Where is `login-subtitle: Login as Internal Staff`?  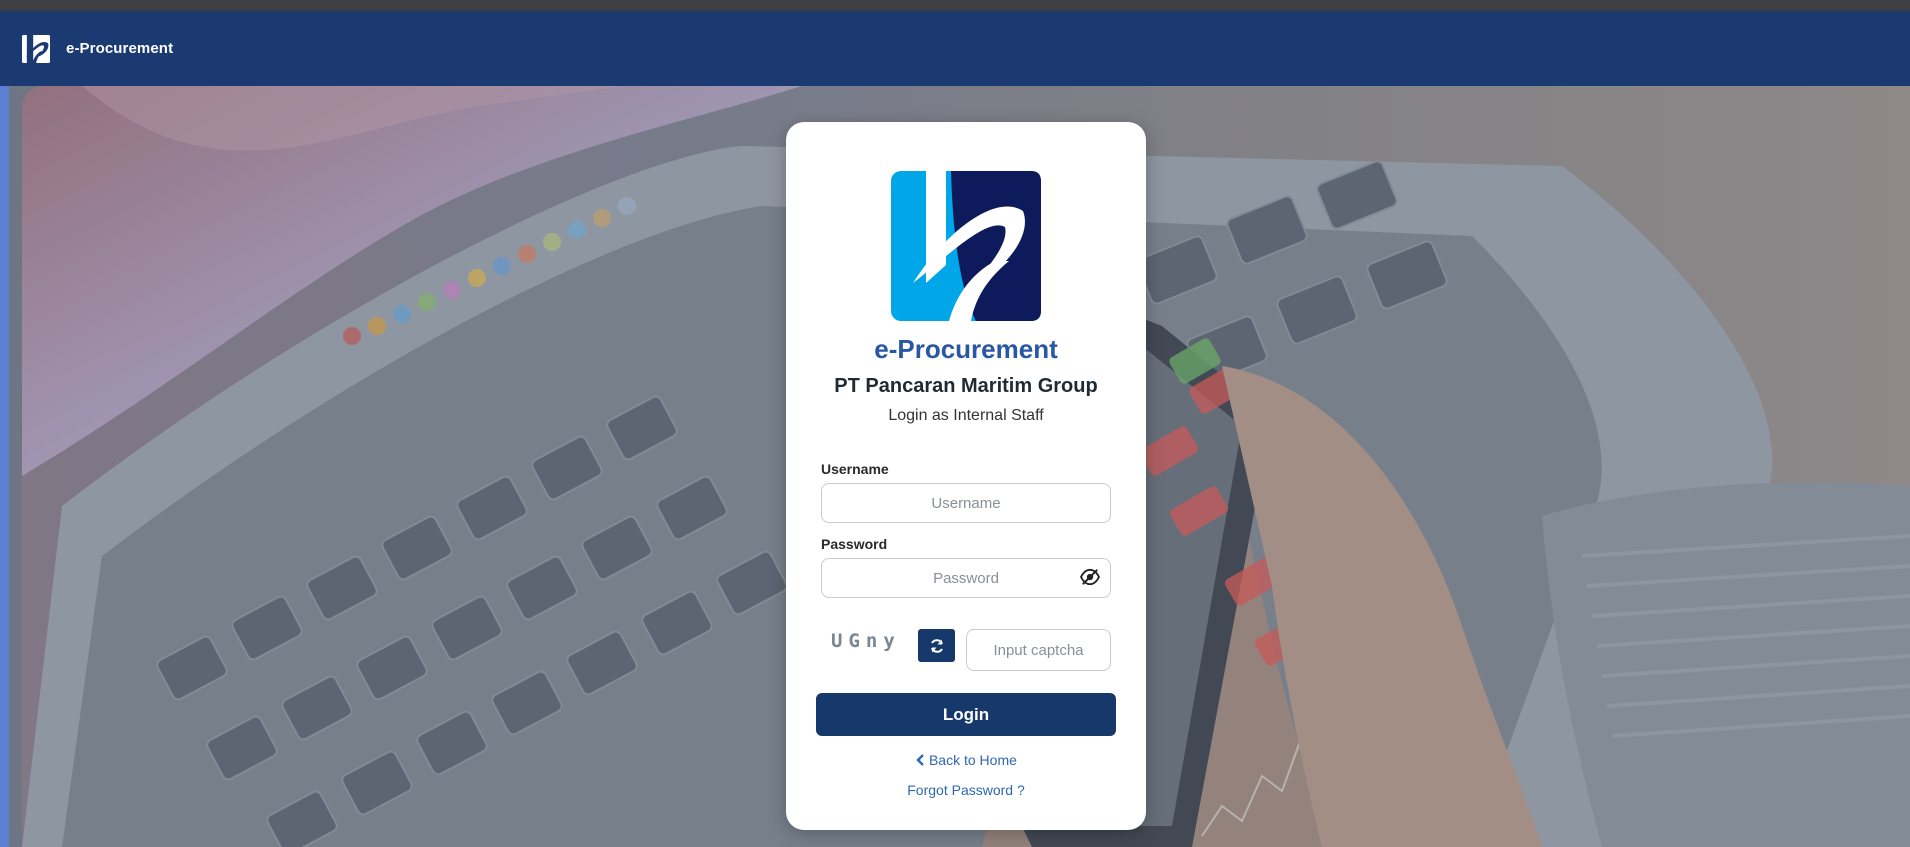 login-subtitle: Login as Internal Staff is located at coordinates (966, 415).